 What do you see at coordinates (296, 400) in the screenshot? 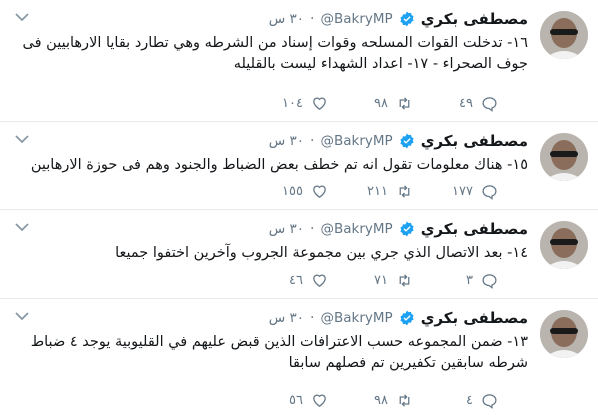
I see `like-count: ٥٦` at bounding box center [296, 400].